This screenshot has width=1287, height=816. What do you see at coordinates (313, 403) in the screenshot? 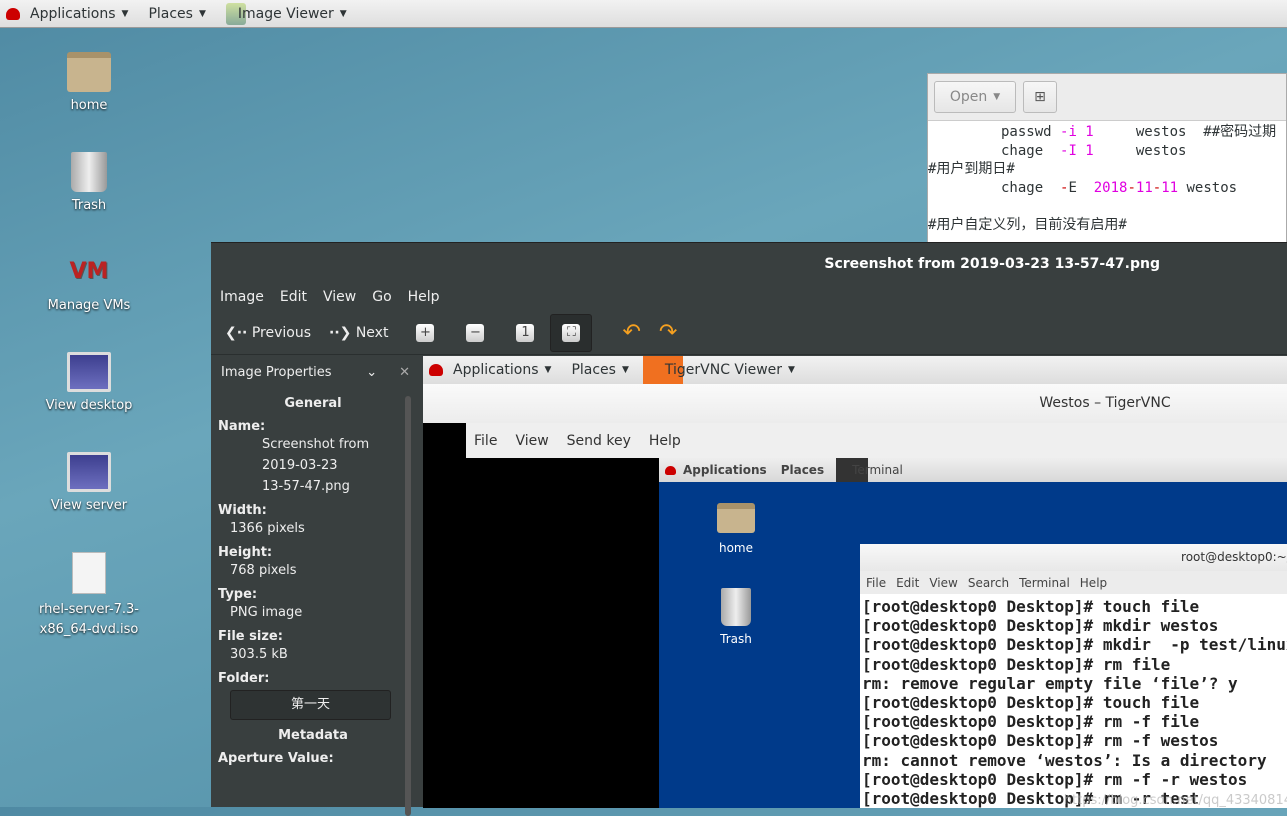
I see `section-general: General` at bounding box center [313, 403].